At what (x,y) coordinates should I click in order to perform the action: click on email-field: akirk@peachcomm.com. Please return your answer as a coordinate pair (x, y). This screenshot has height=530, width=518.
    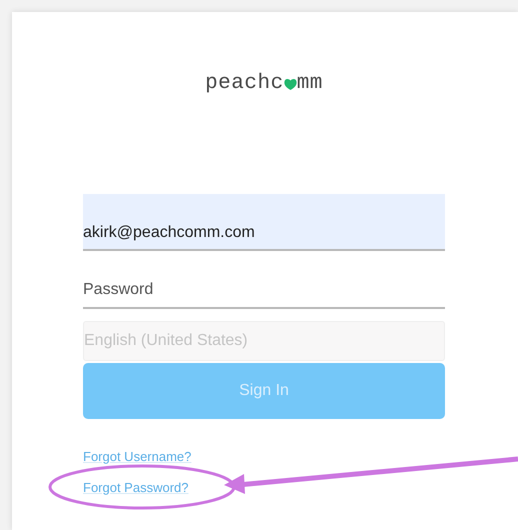
    Looking at the image, I should click on (264, 222).